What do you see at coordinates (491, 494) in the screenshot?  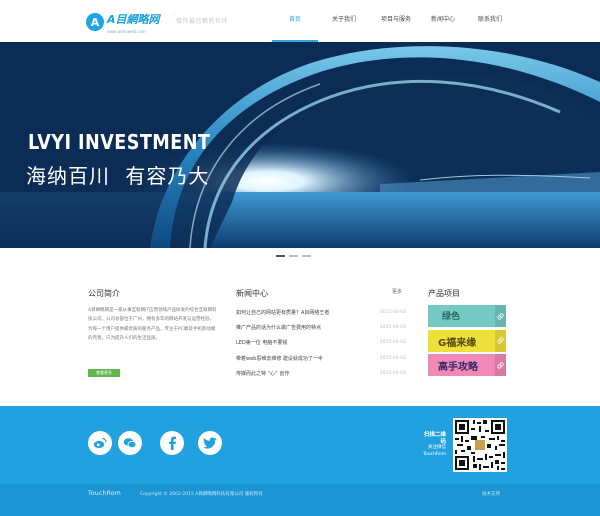 I see `tech-support-link: 技术支持` at bounding box center [491, 494].